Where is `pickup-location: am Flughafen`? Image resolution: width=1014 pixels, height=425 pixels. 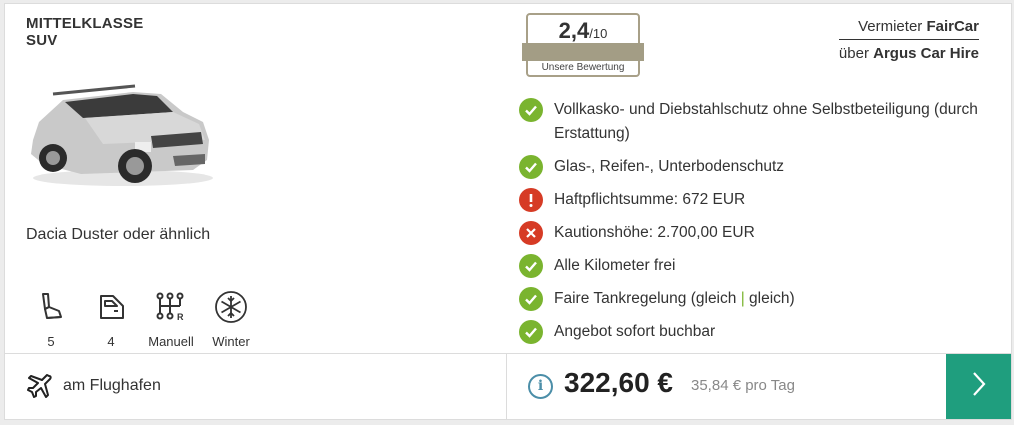
pickup-location: am Flughafen is located at coordinates (256, 386).